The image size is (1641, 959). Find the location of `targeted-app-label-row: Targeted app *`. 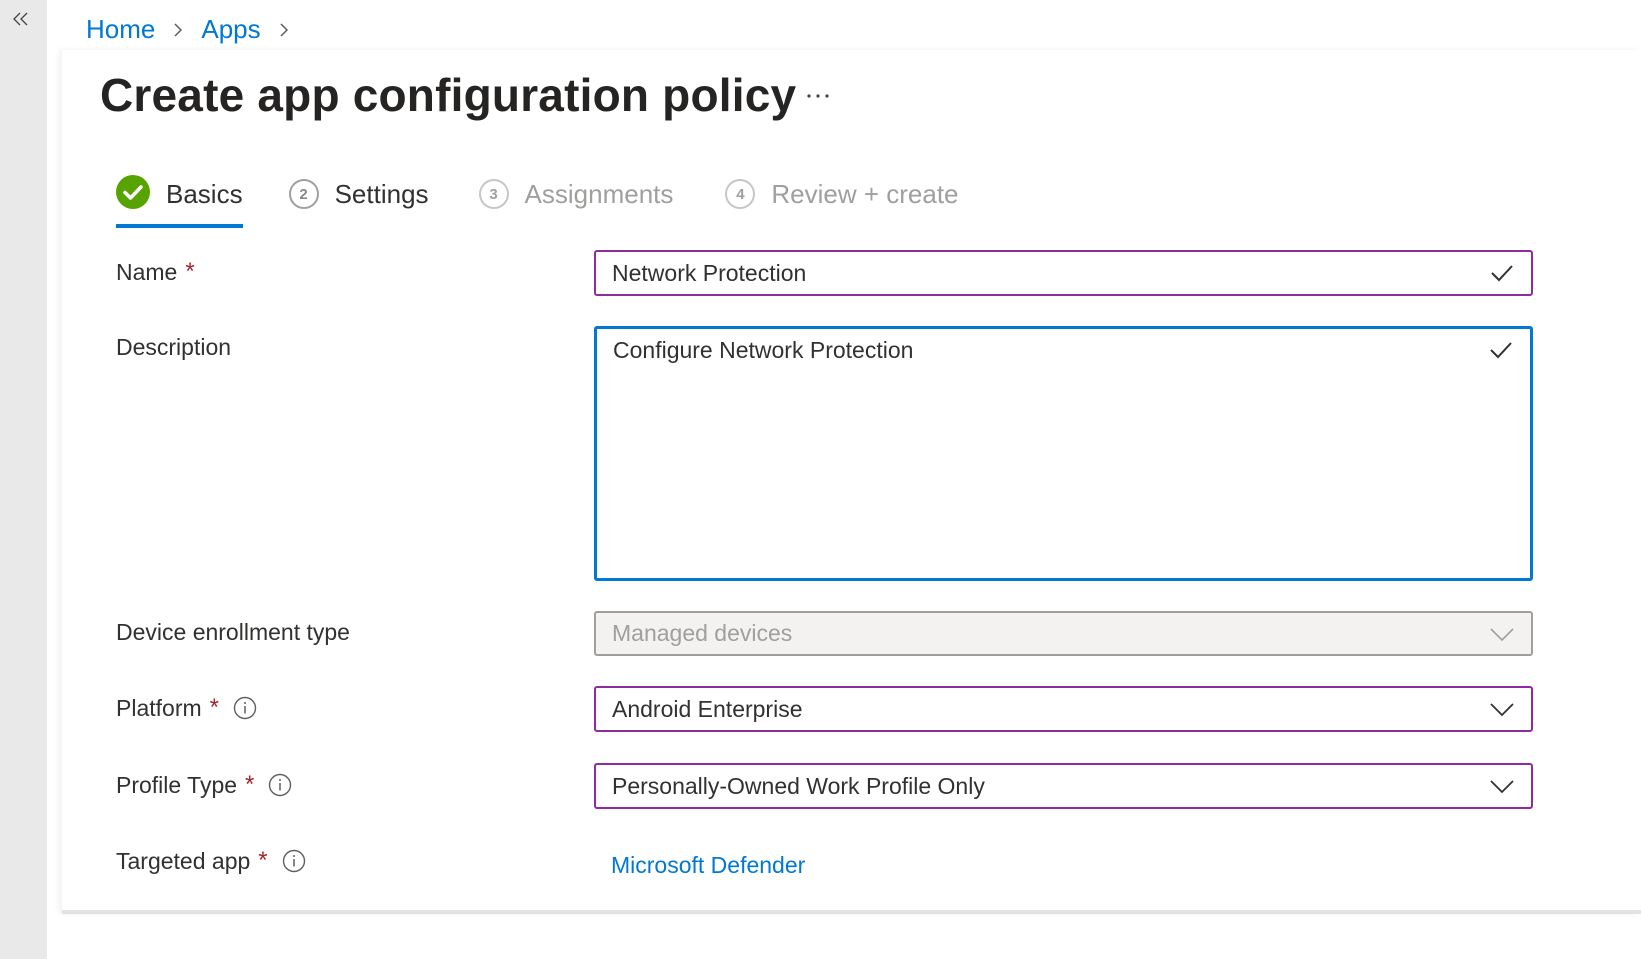

targeted-app-label-row: Targeted app * is located at coordinates (211, 861).